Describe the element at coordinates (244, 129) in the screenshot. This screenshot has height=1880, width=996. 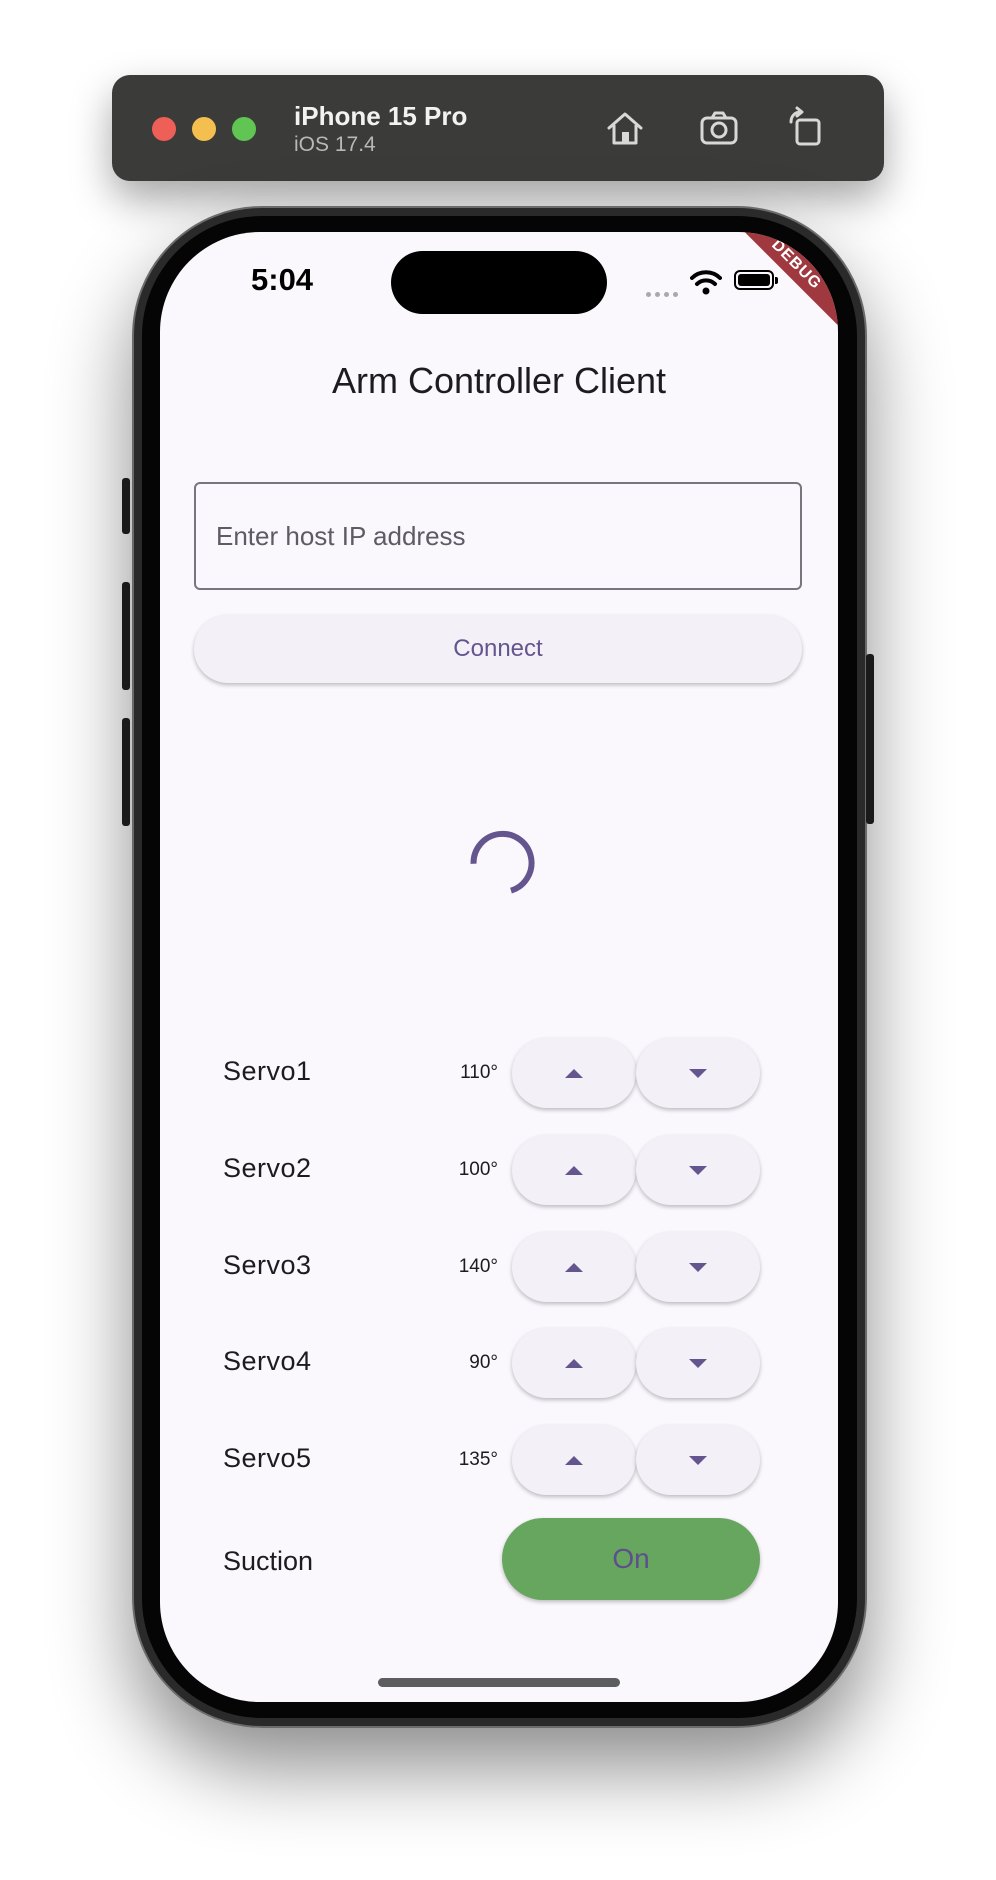
I see `zoom-window-button` at that location.